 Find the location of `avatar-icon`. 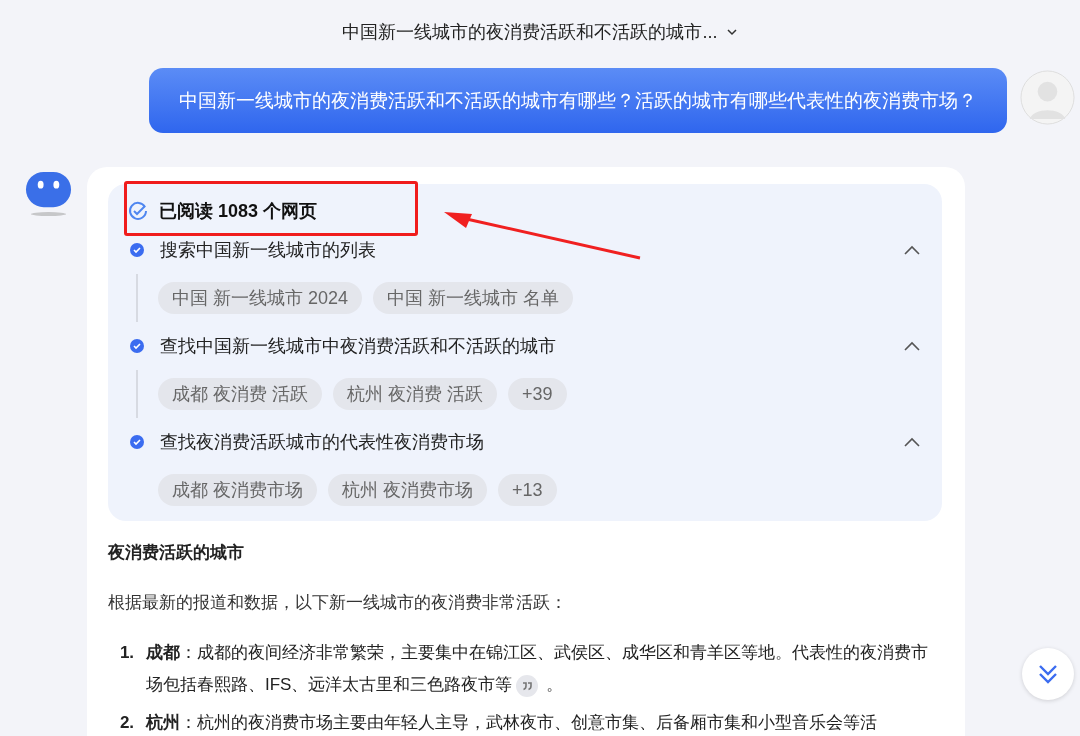

avatar-icon is located at coordinates (1047, 97).